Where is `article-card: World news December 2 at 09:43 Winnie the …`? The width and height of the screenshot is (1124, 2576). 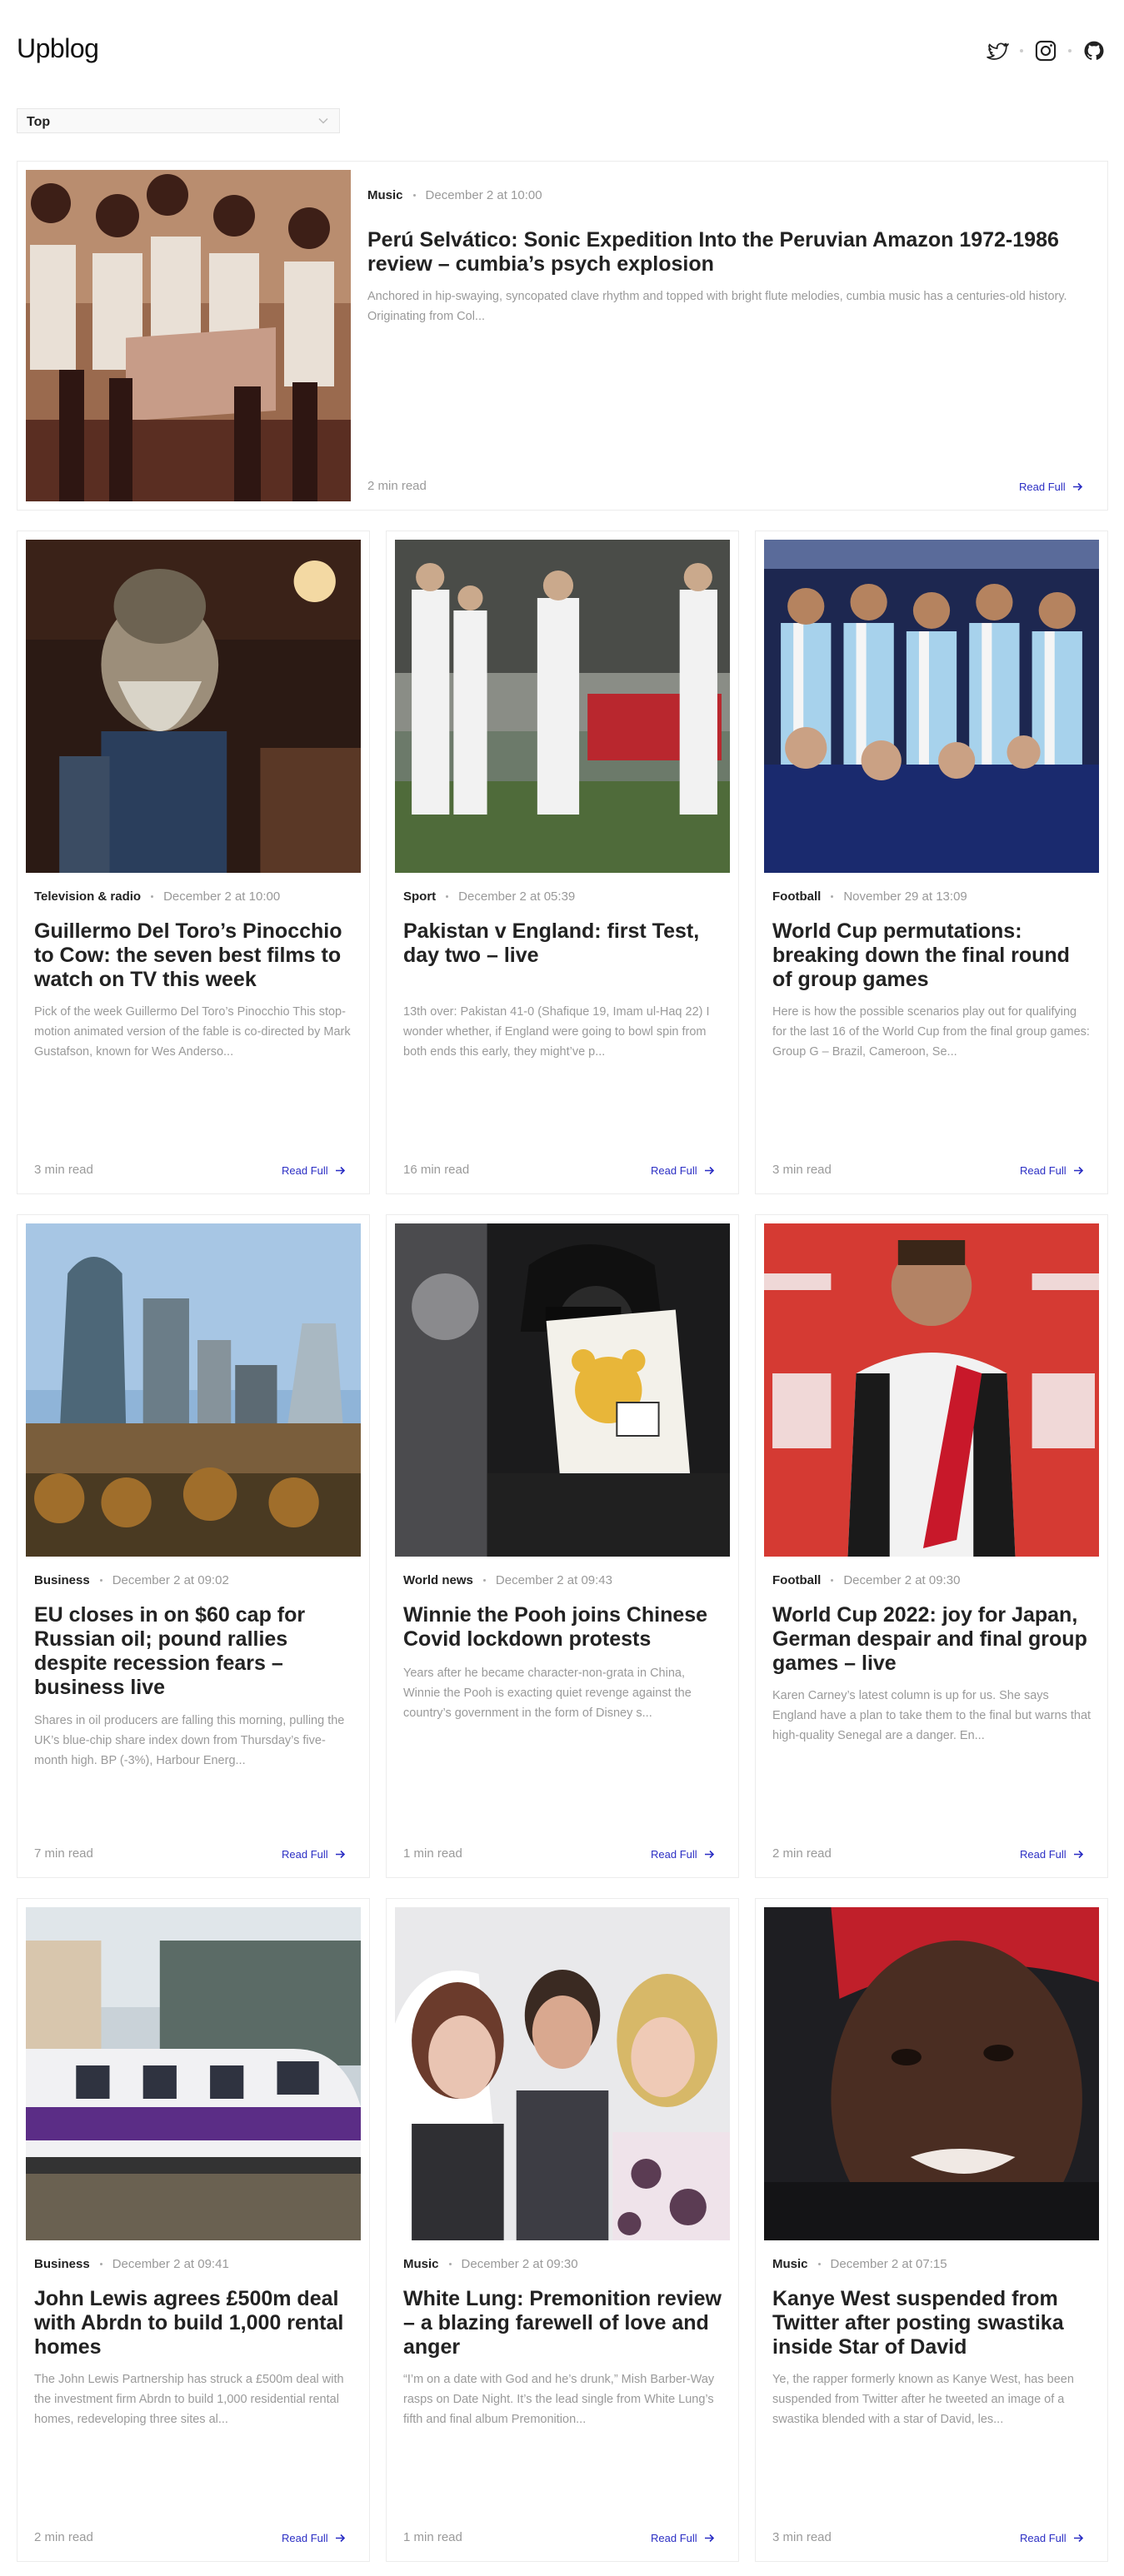 article-card: World news December 2 at 09:43 Winnie the … is located at coordinates (562, 1546).